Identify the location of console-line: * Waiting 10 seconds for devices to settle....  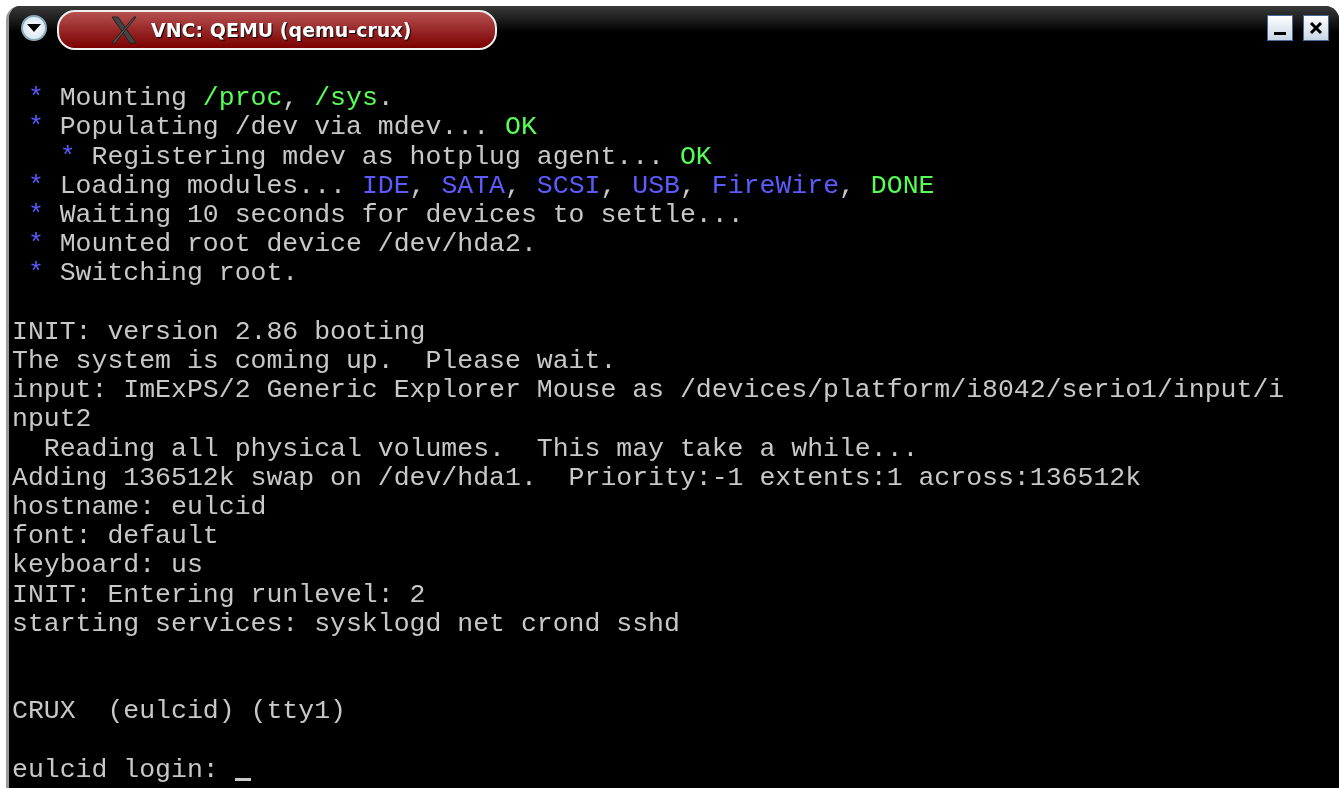
(385, 216).